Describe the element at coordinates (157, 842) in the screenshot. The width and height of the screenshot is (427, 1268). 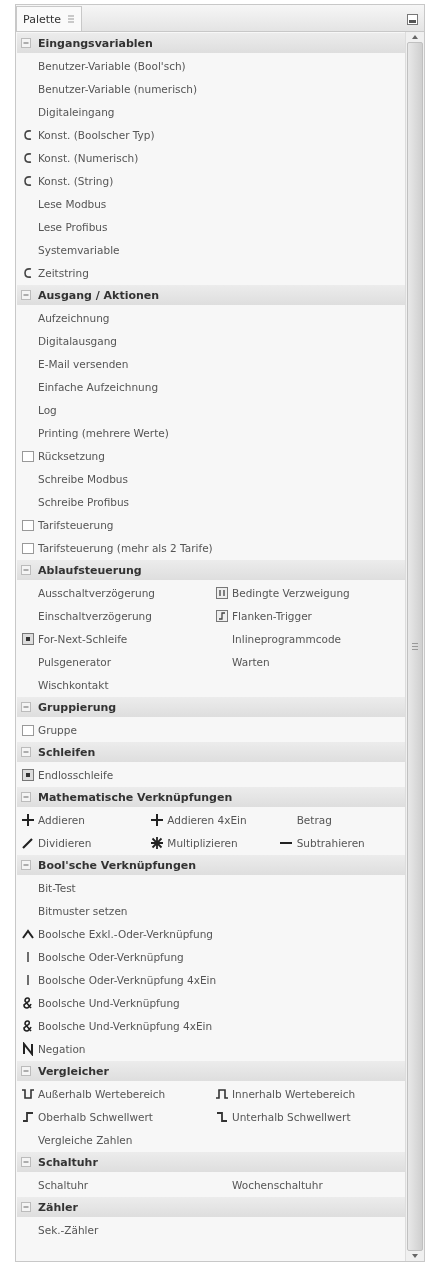
I see `asterisk-icon` at that location.